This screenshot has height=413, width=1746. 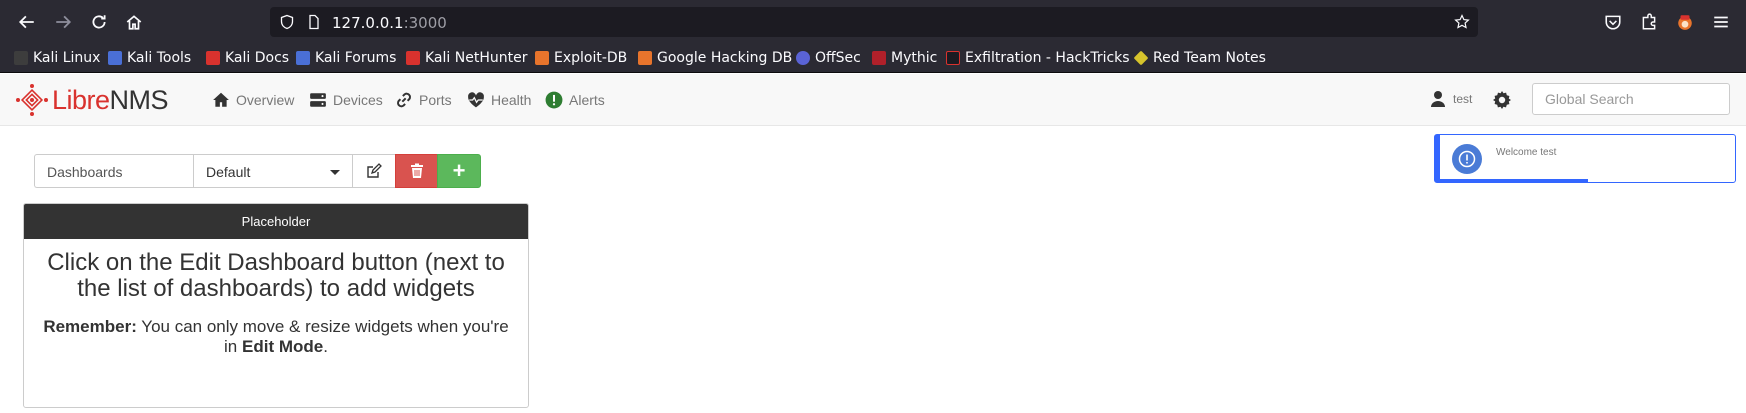 I want to click on edit-dashboard-button, so click(x=374, y=171).